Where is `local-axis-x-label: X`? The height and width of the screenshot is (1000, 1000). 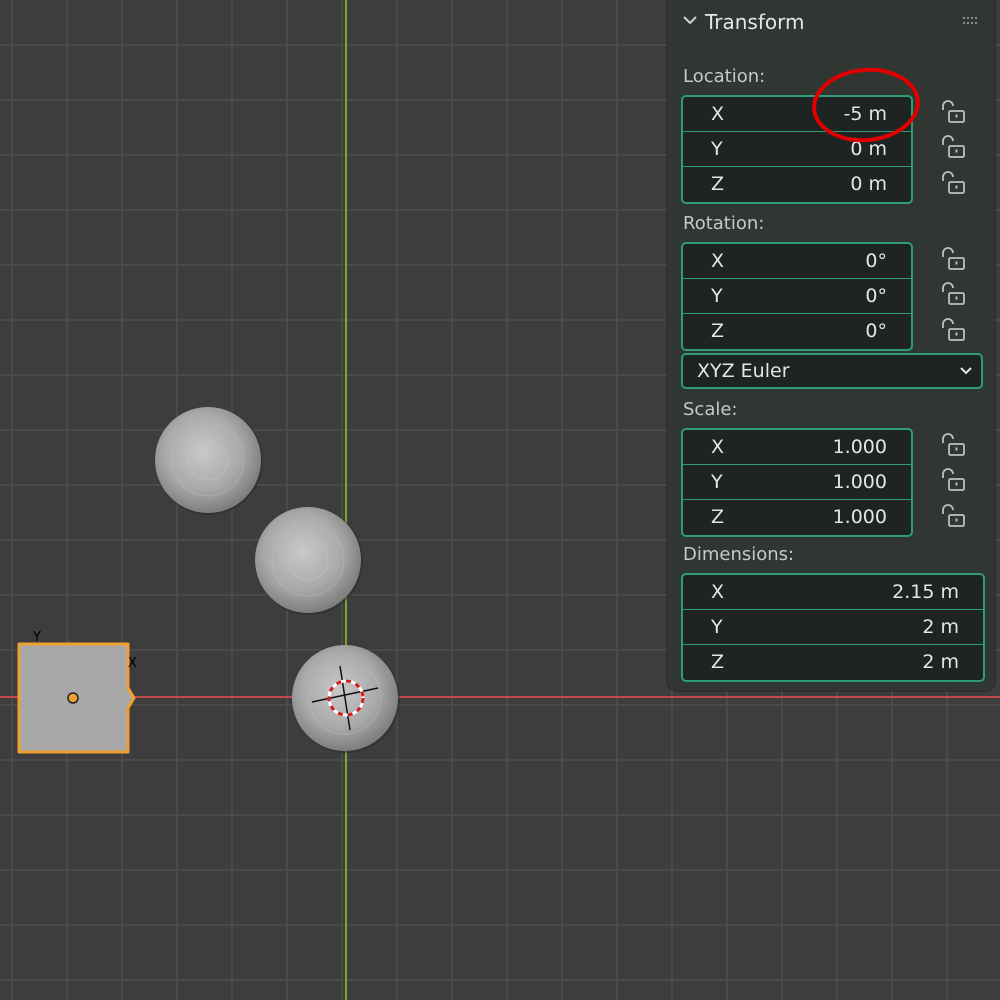
local-axis-x-label: X is located at coordinates (132, 663).